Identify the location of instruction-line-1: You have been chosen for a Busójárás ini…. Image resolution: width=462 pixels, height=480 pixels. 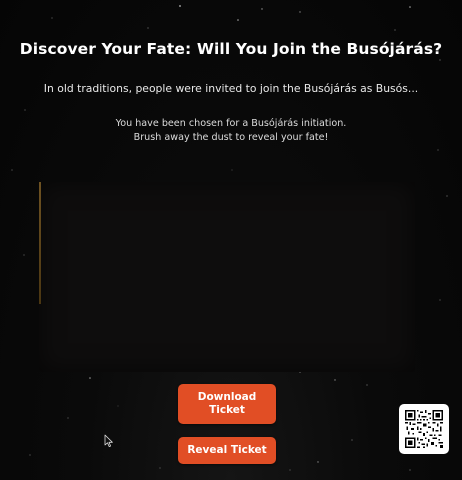
(231, 123).